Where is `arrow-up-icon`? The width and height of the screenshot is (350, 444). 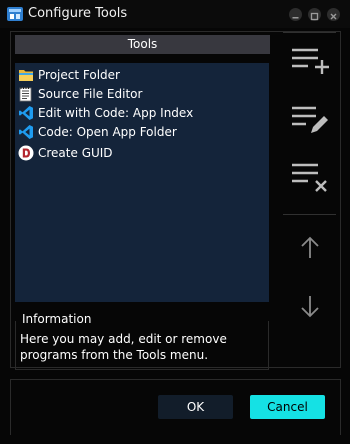
arrow-up-icon is located at coordinates (310, 247).